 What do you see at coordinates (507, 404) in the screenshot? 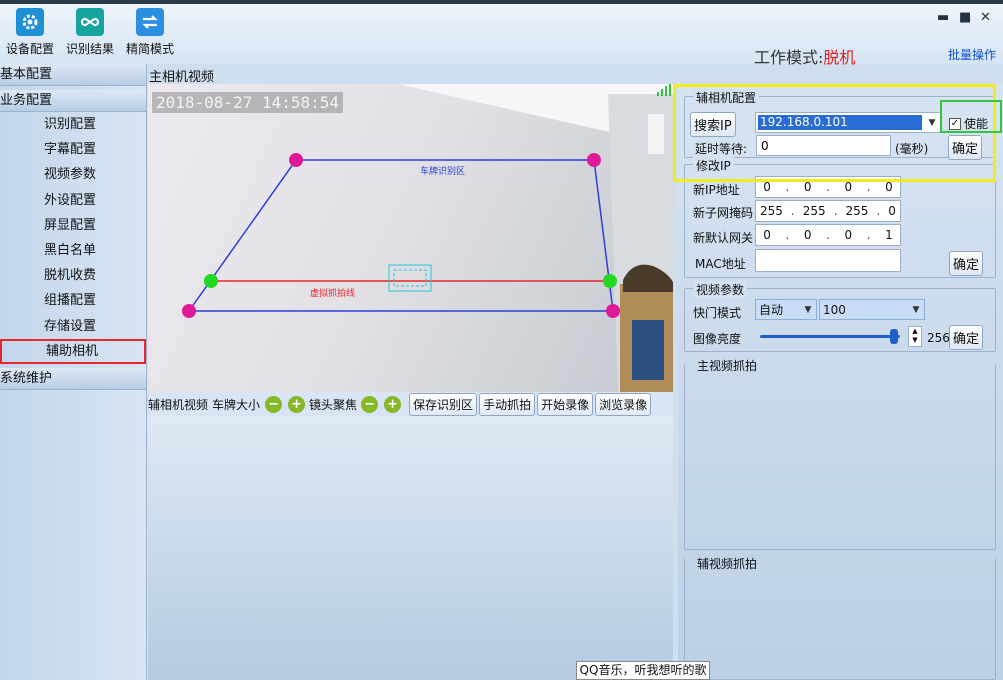
I see `manual-capture-button: 手动抓拍` at bounding box center [507, 404].